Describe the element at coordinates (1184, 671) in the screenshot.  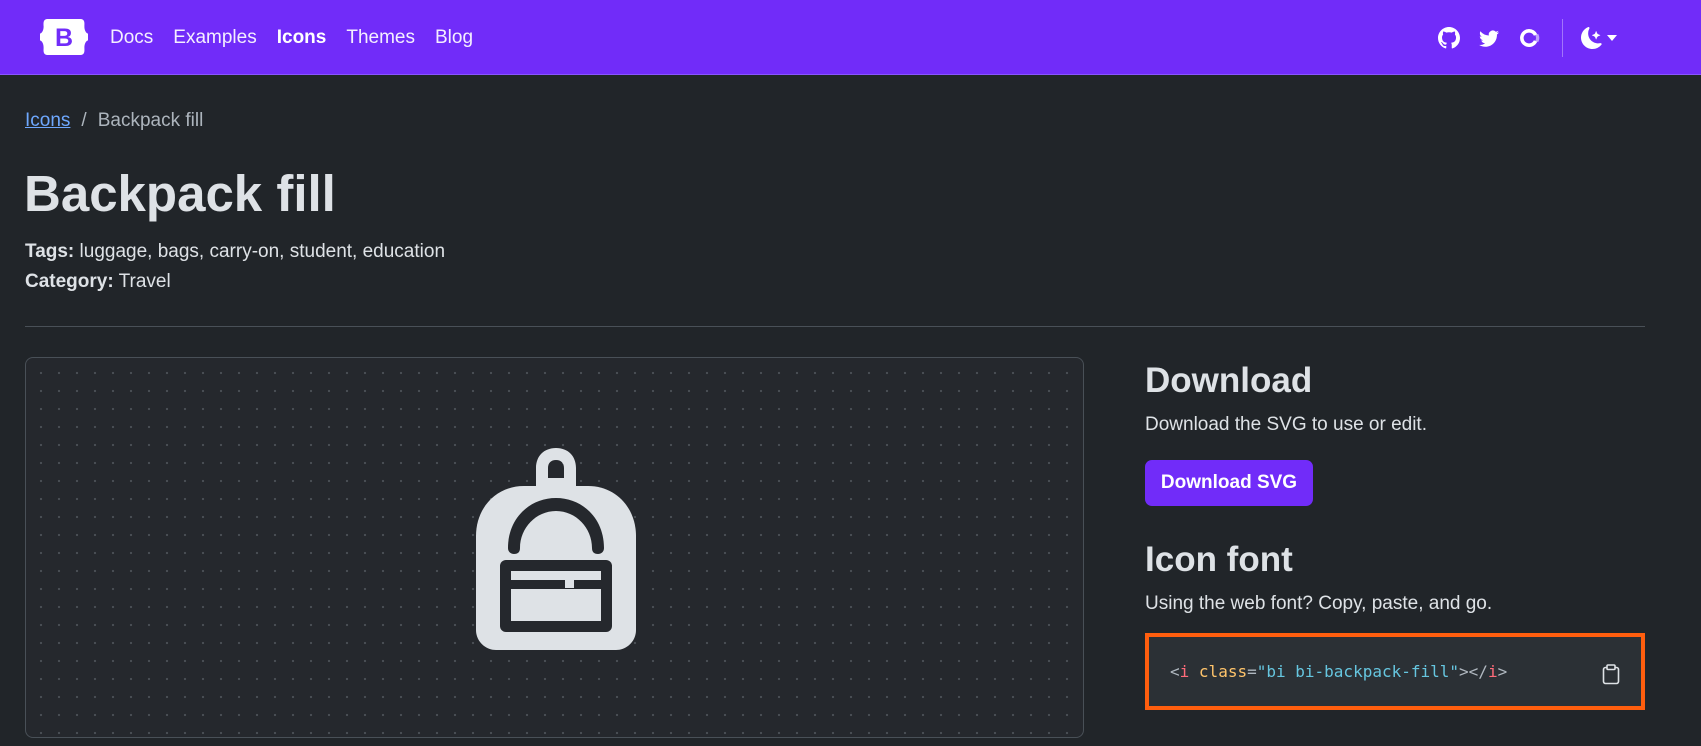
I see `code-tag: i` at that location.